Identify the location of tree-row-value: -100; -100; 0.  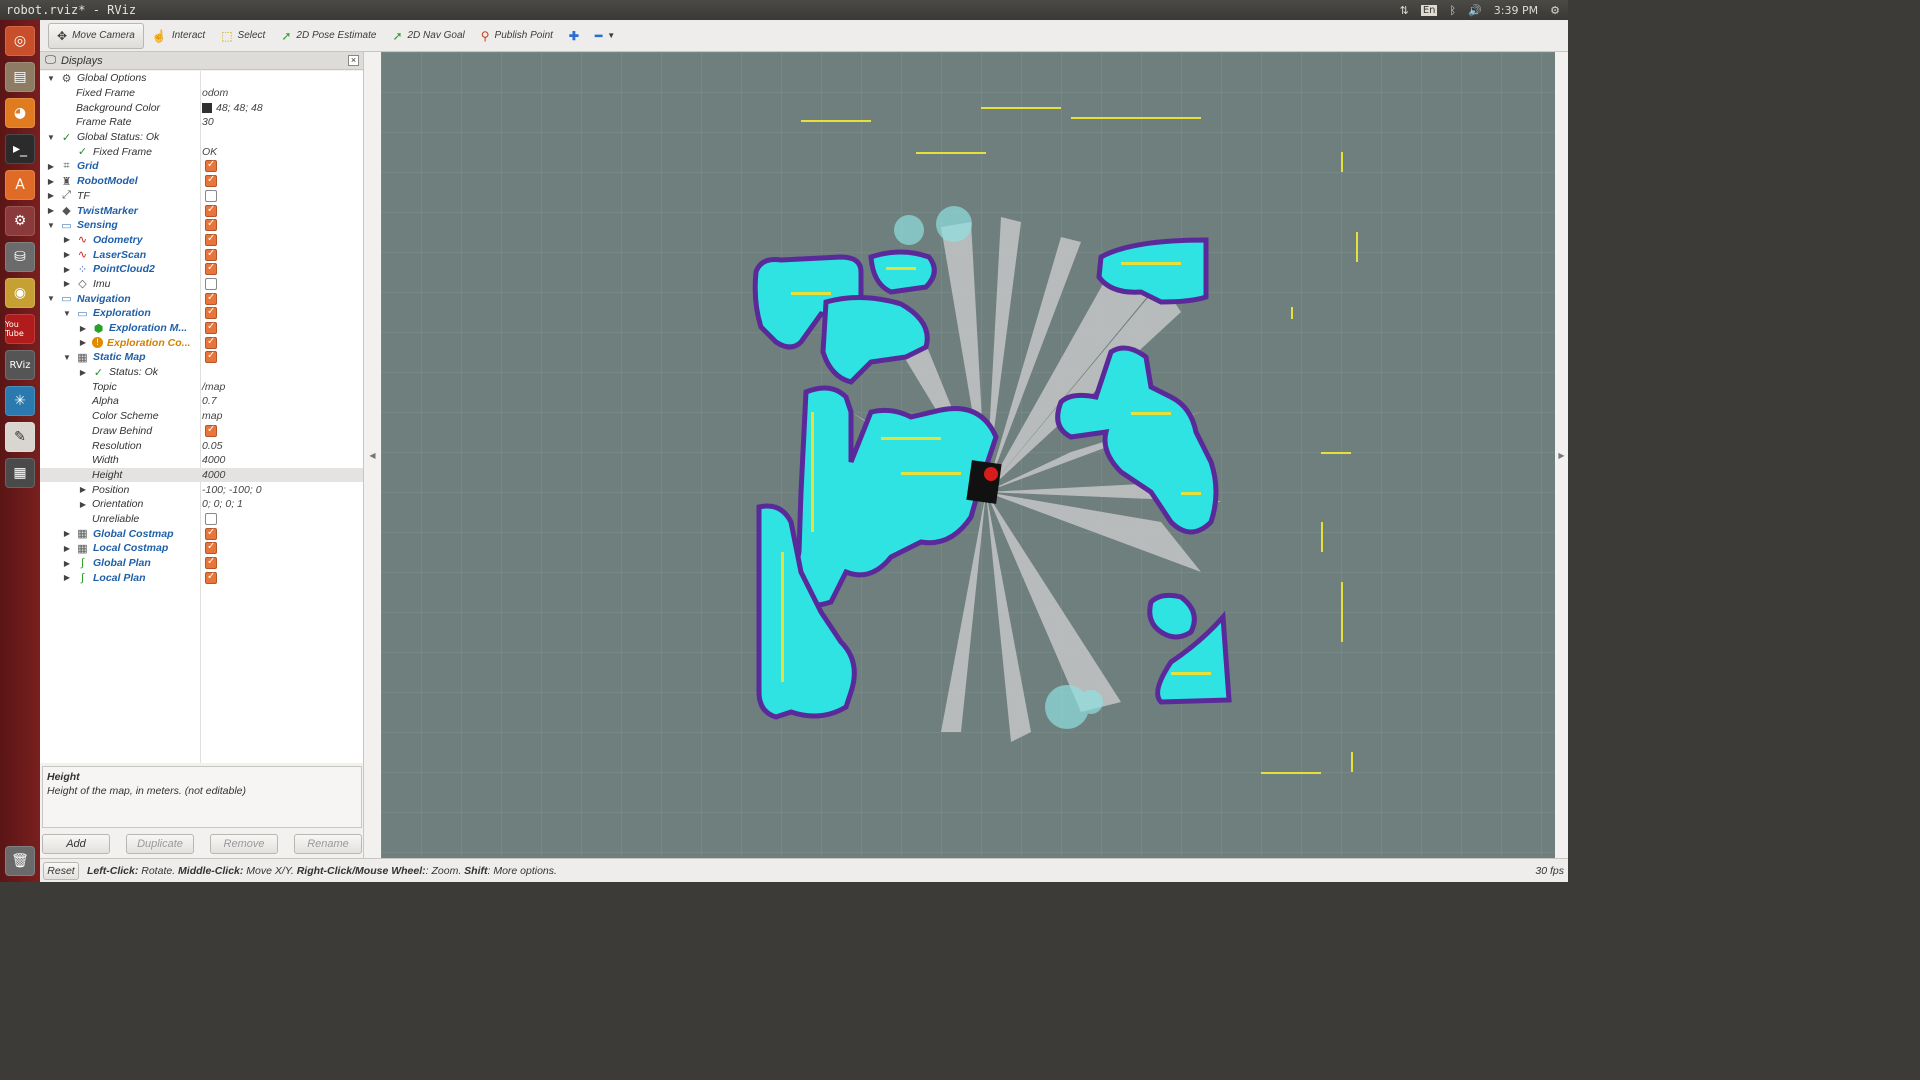
(232, 490).